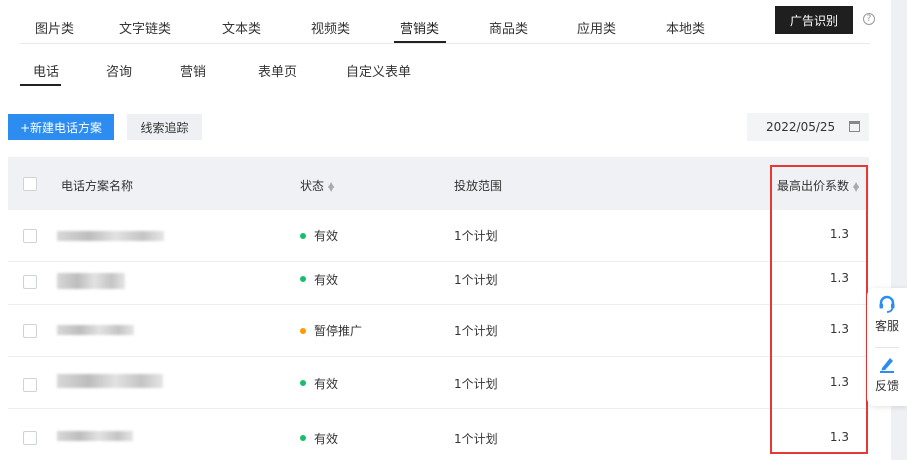 This screenshot has width=907, height=460. Describe the element at coordinates (814, 20) in the screenshot. I see `ad-recognition-button: 广告识别` at that location.